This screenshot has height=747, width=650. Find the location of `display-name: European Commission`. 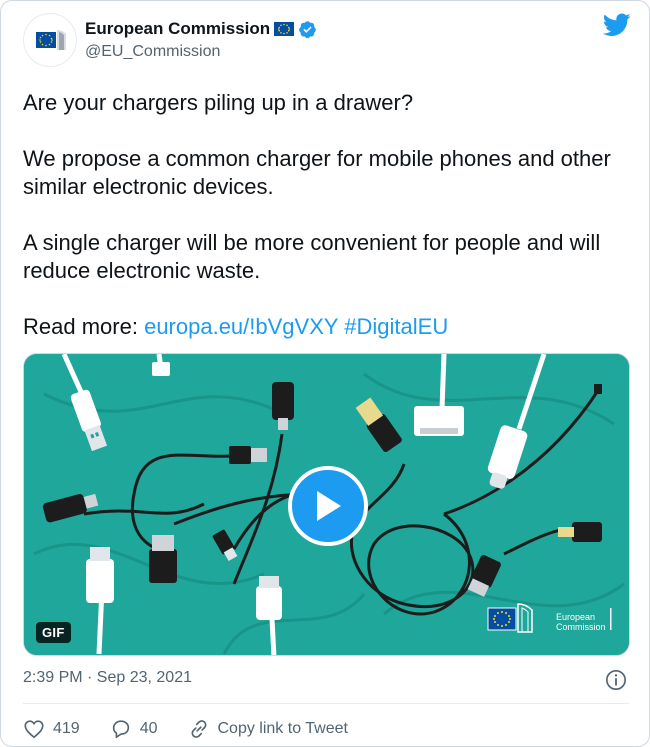

display-name: European Commission is located at coordinates (177, 29).